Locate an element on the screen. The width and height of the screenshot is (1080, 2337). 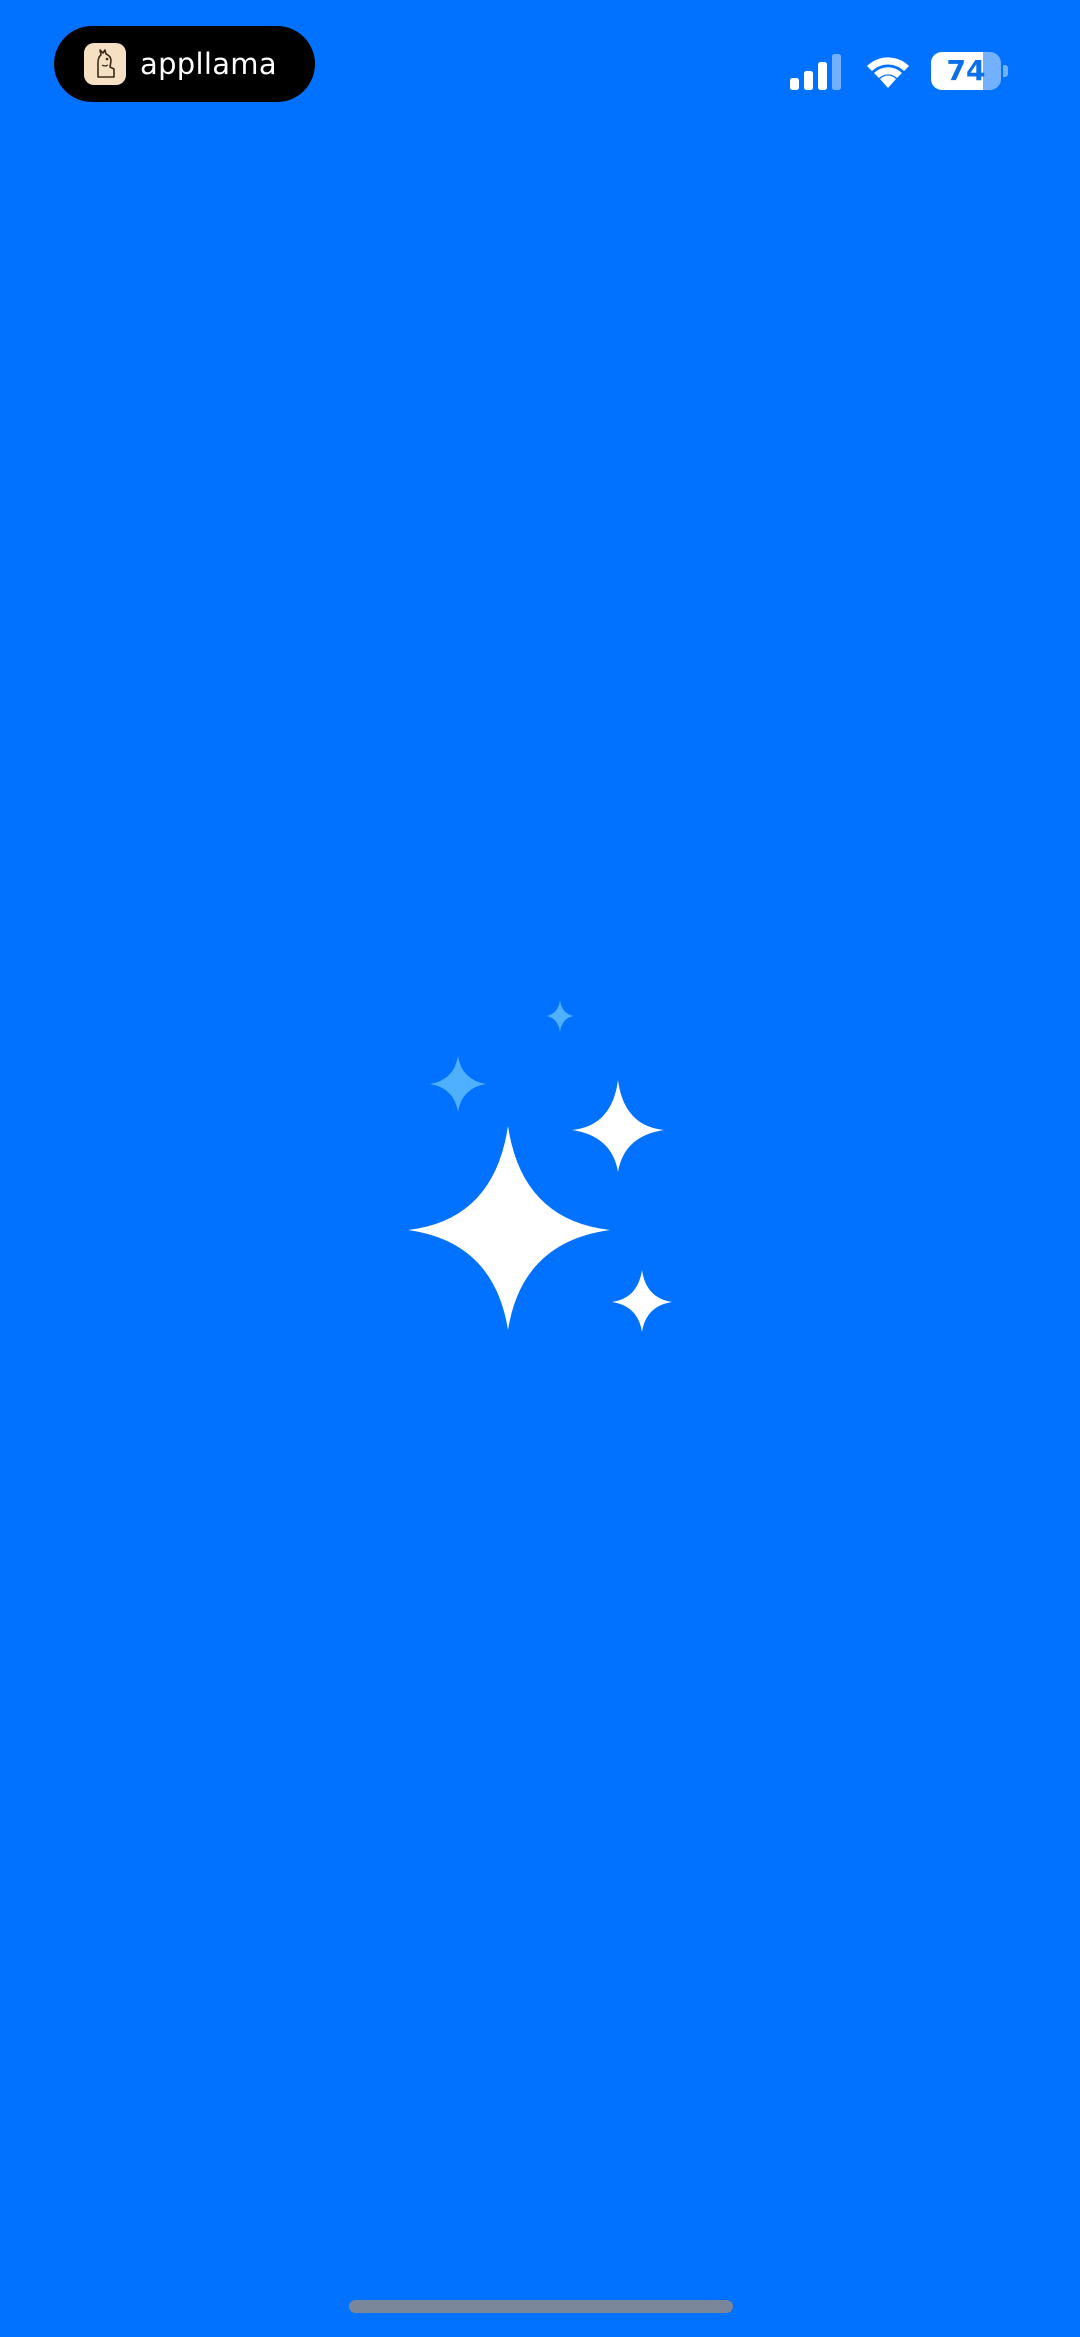
battery-icon: 74 is located at coordinates (970, 71).